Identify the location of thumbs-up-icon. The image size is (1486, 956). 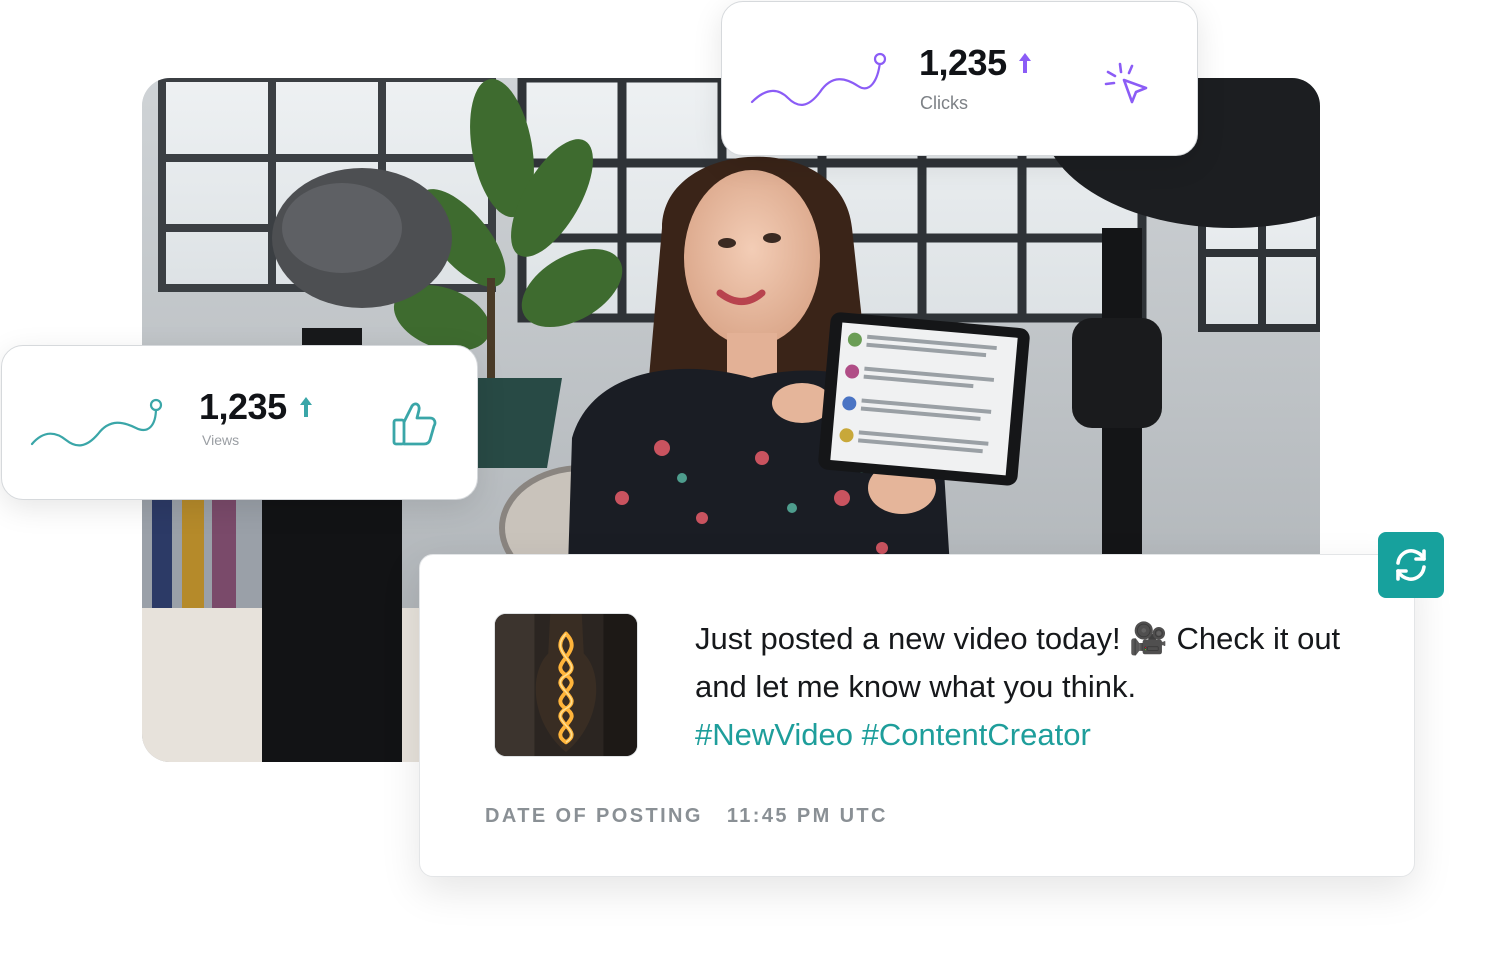
(414, 424).